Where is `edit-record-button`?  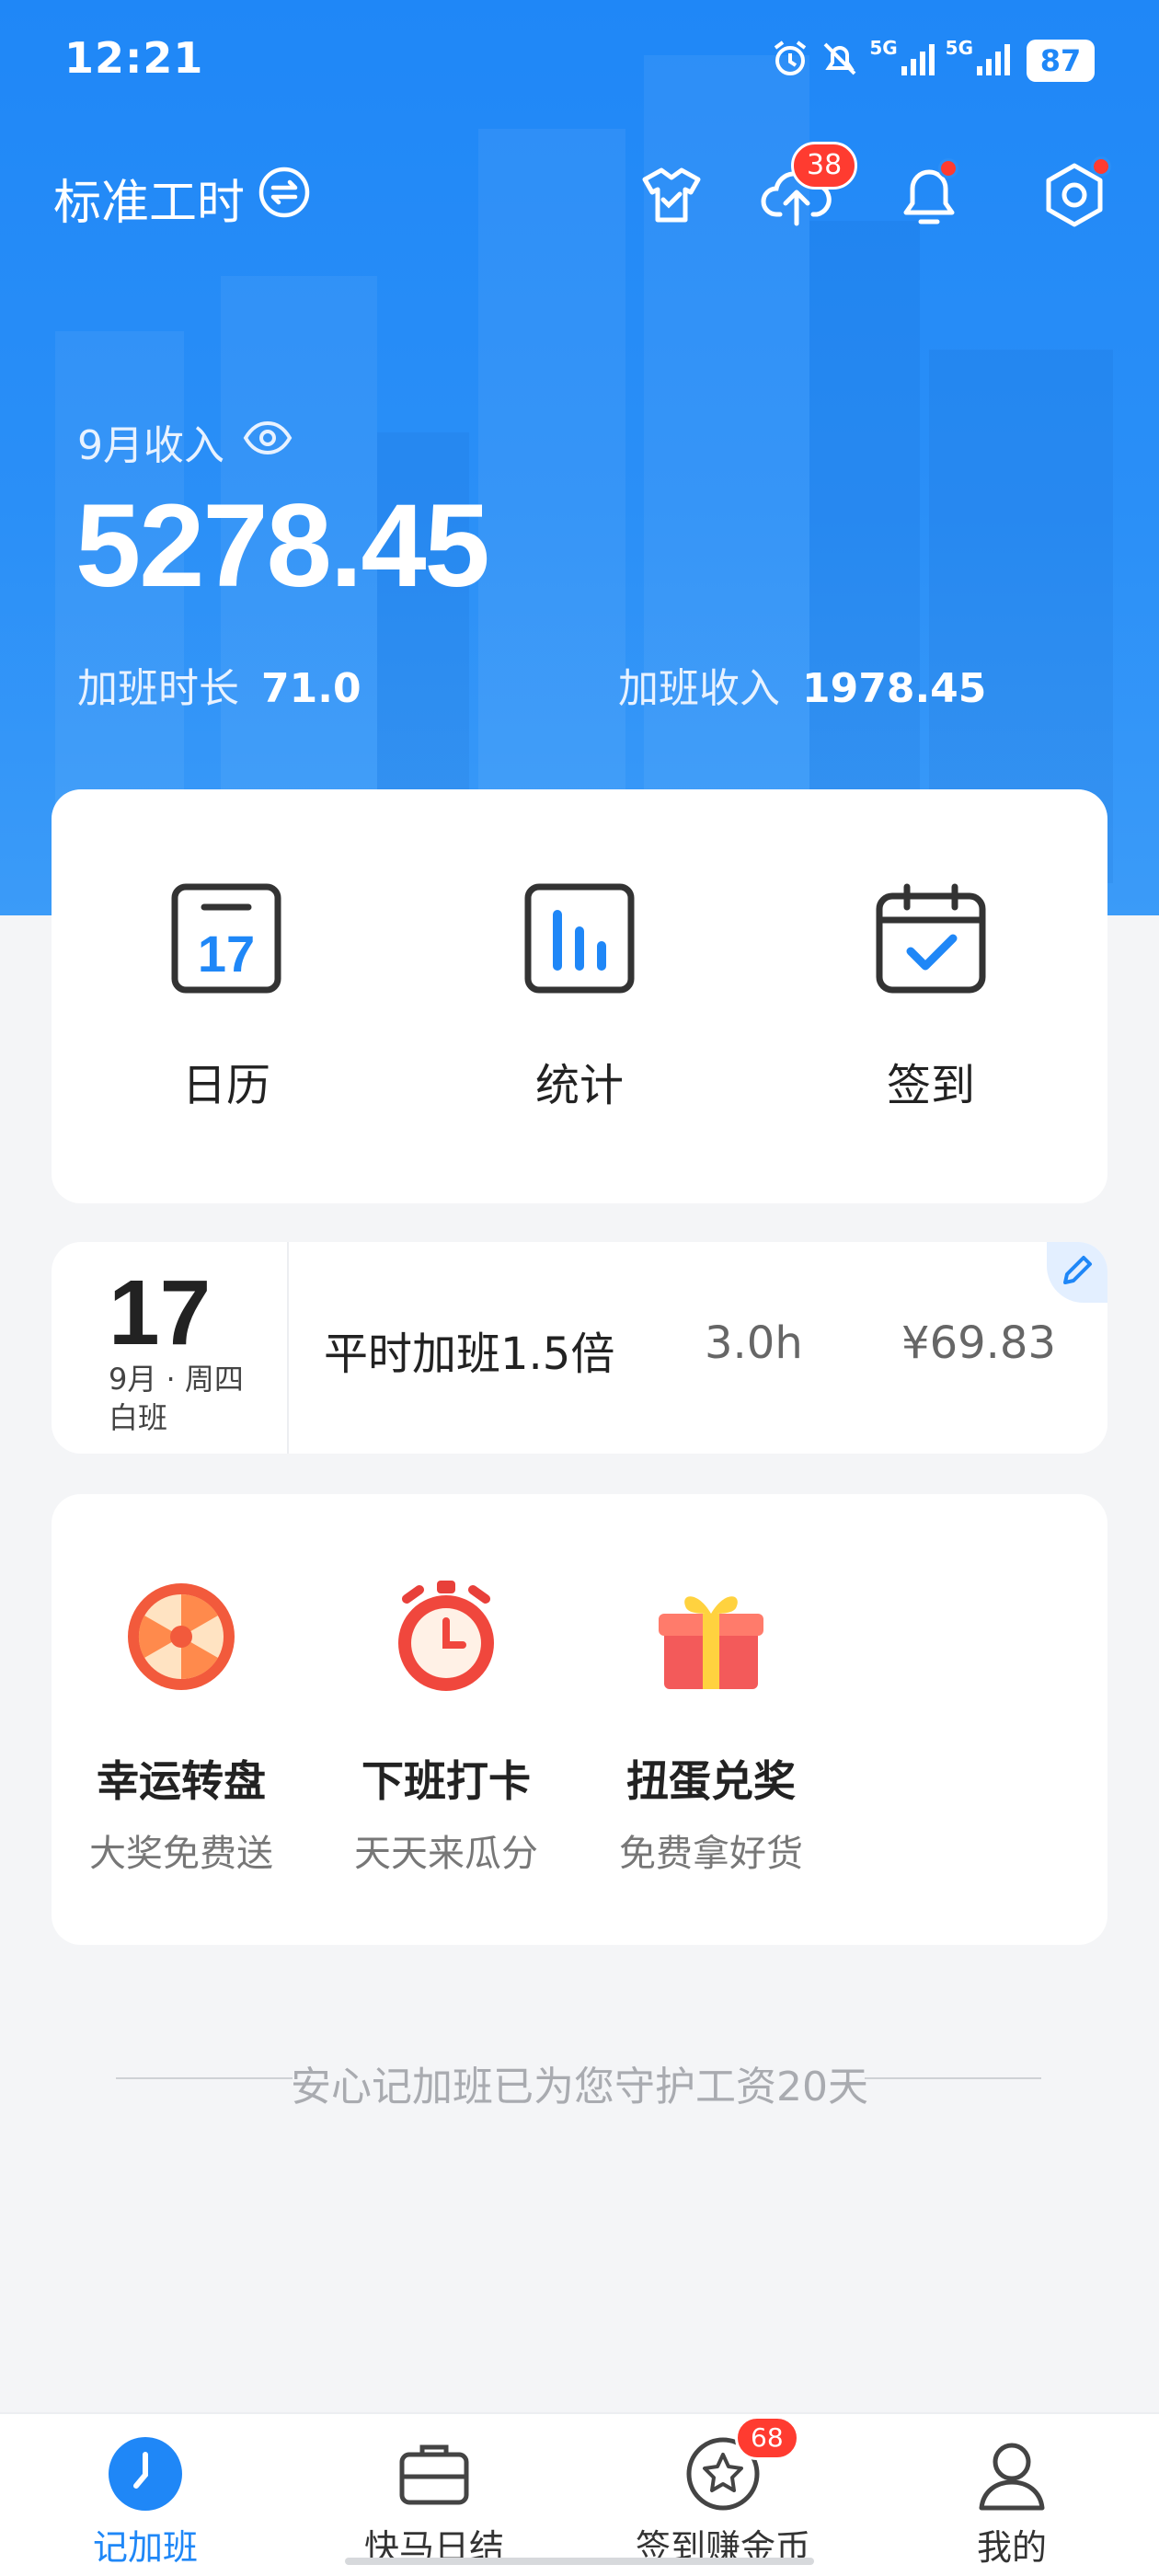 edit-record-button is located at coordinates (1077, 1272).